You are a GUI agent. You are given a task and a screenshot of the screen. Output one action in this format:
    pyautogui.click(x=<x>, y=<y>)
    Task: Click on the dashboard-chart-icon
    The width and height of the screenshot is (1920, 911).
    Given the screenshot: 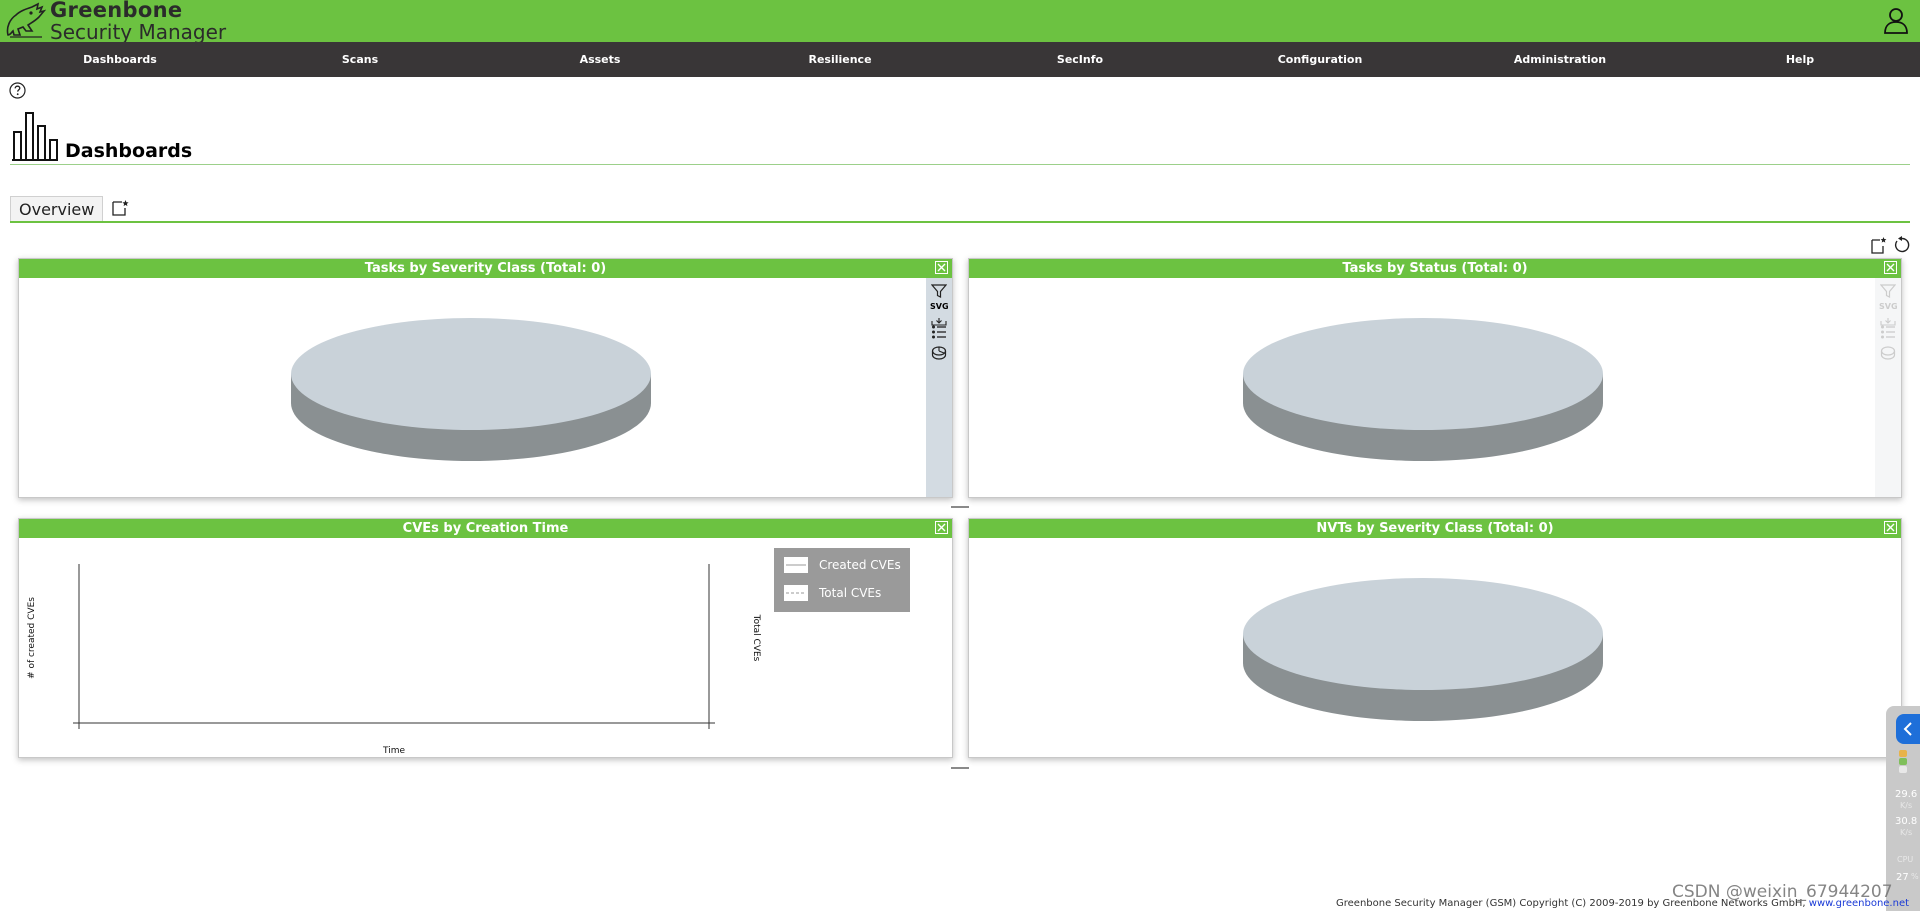 What is the action you would take?
    pyautogui.click(x=35, y=136)
    